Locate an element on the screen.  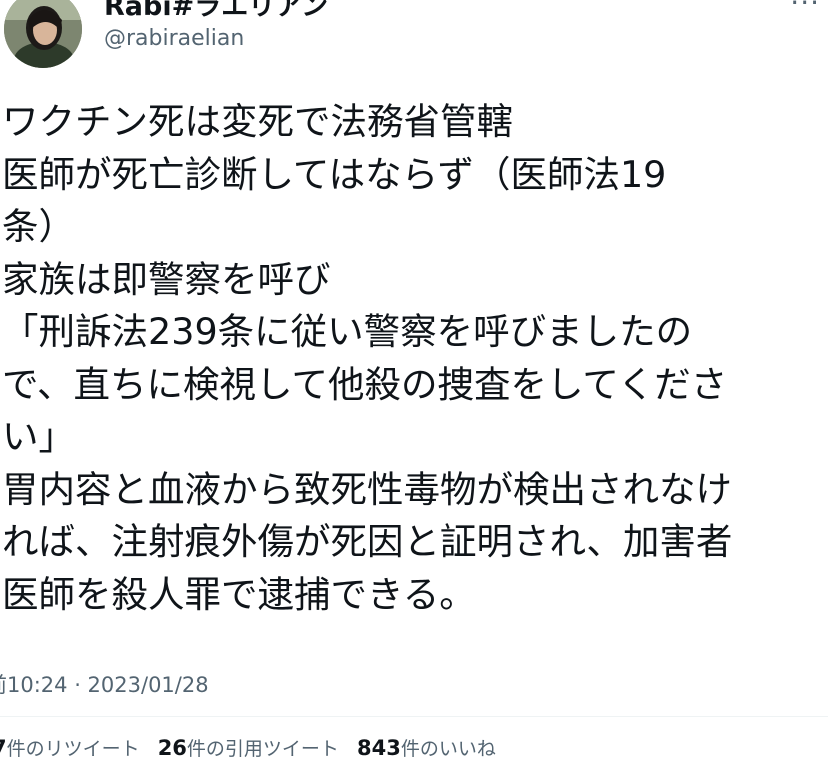
retweets-label: 件のリツイート is located at coordinates (73, 749).